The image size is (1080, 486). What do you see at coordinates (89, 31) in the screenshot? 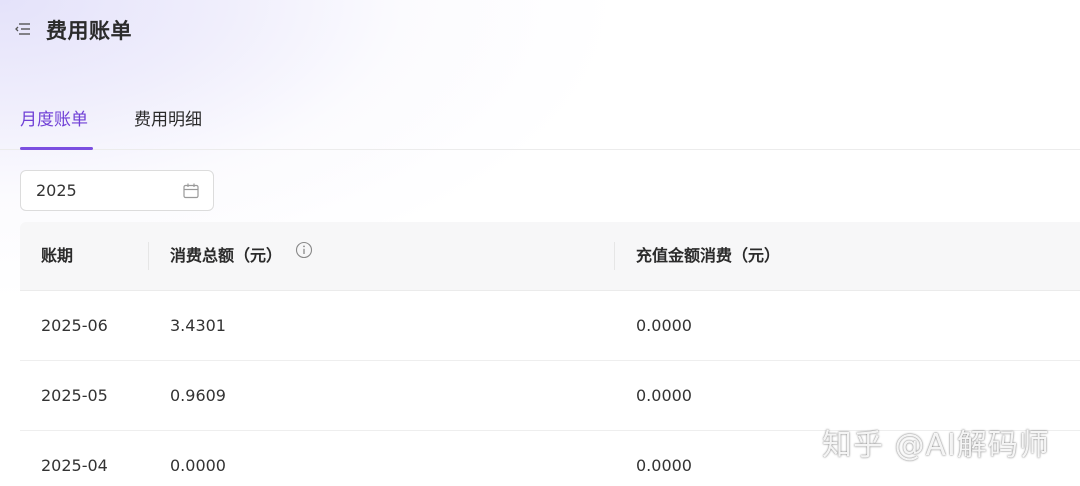
I see `page-title: 费用账单` at bounding box center [89, 31].